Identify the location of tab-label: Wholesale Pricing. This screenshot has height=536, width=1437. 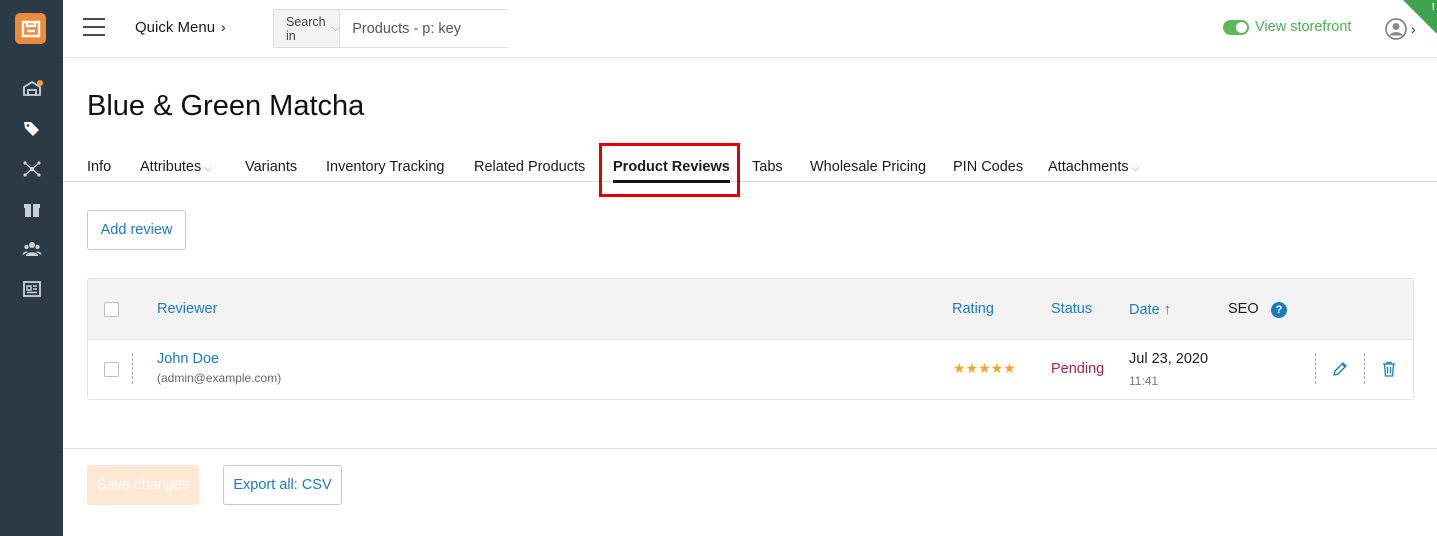
(868, 167).